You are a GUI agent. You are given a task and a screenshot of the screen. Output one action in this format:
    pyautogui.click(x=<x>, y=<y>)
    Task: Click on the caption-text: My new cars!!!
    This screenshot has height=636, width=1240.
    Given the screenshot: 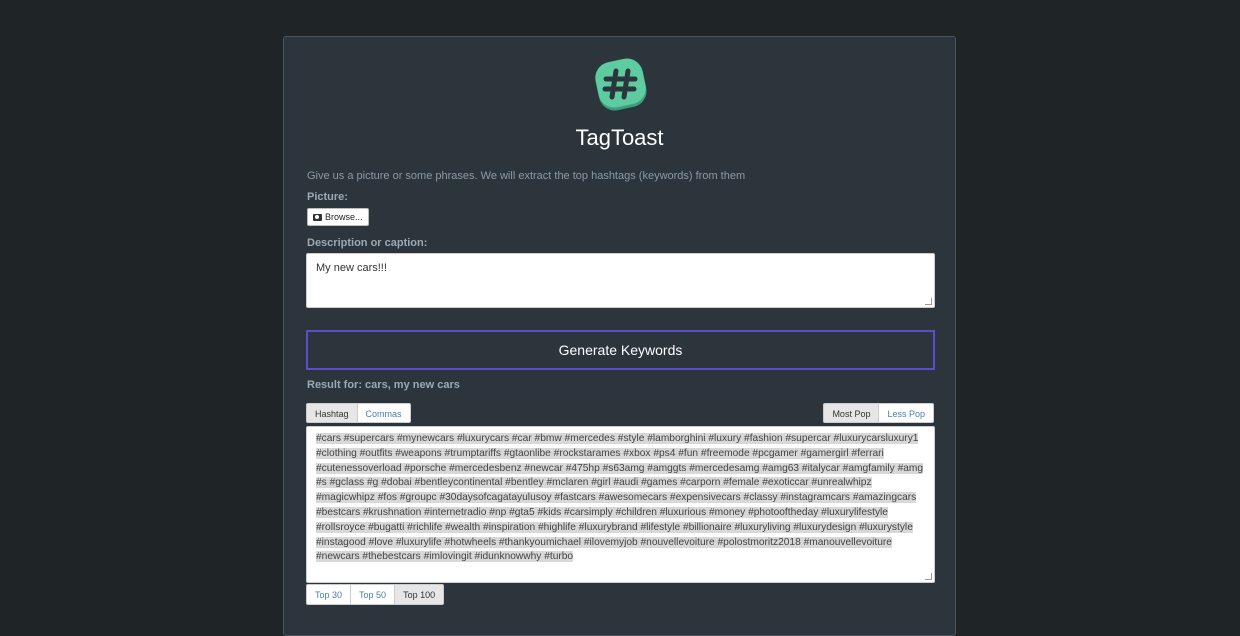 What is the action you would take?
    pyautogui.click(x=351, y=268)
    